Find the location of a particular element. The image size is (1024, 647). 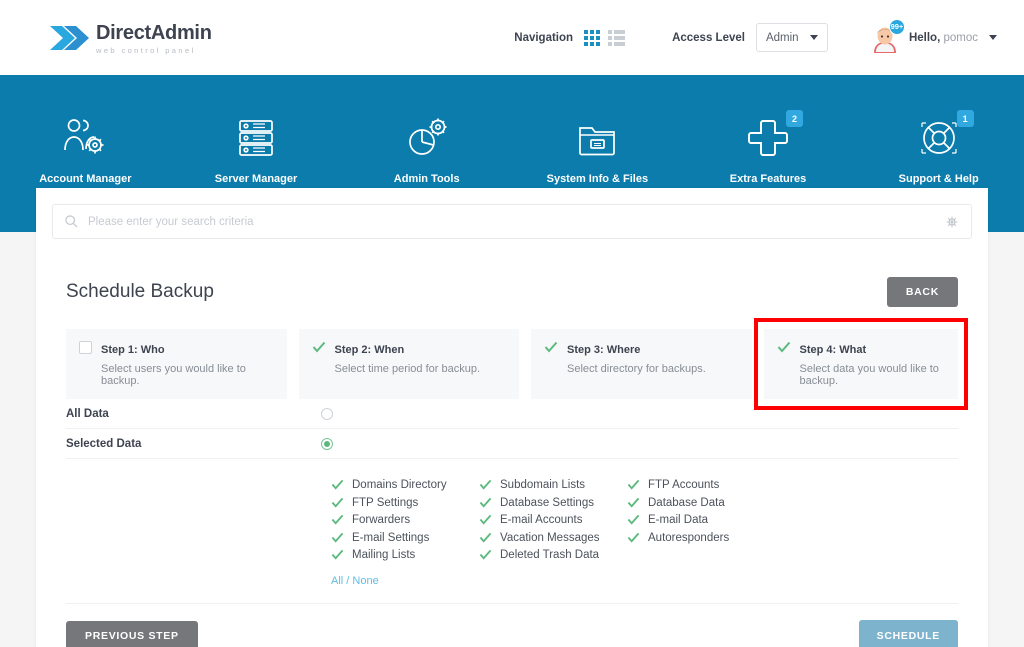

option-label: Deleted Trash Data is located at coordinates (550, 555).